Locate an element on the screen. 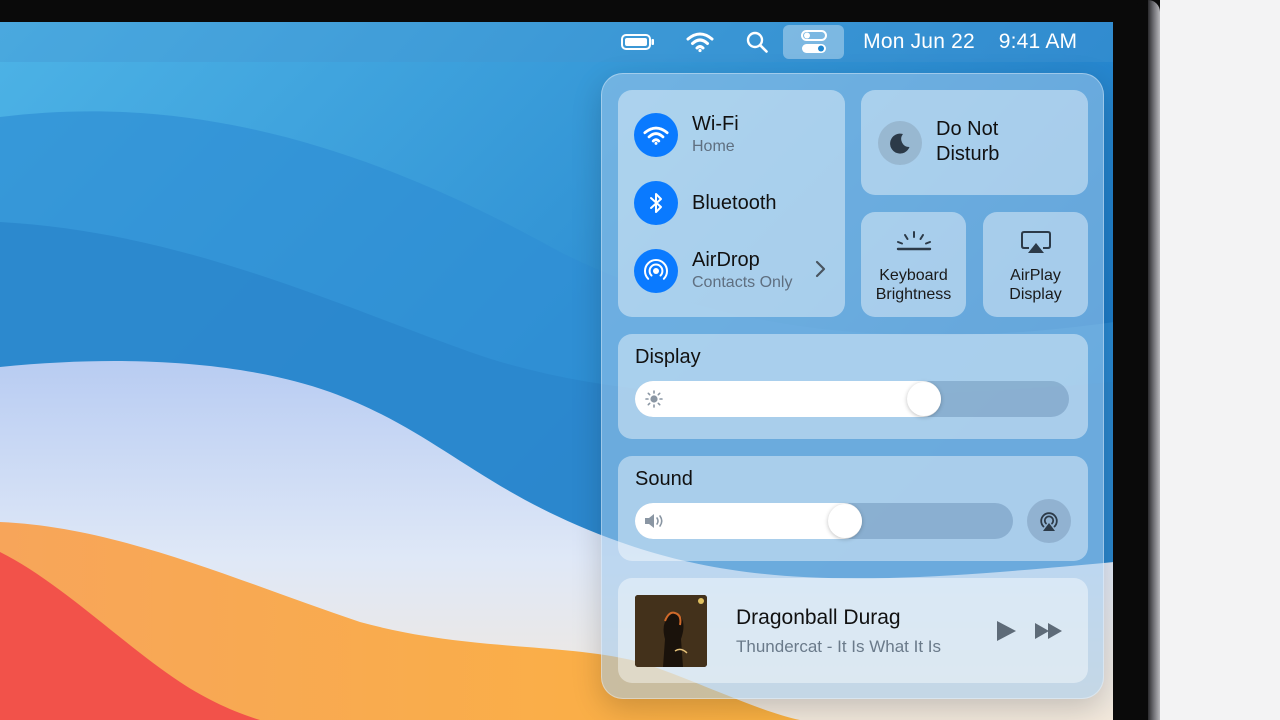 This screenshot has height=720, width=1280. bluetooth-toggle-button is located at coordinates (656, 203).